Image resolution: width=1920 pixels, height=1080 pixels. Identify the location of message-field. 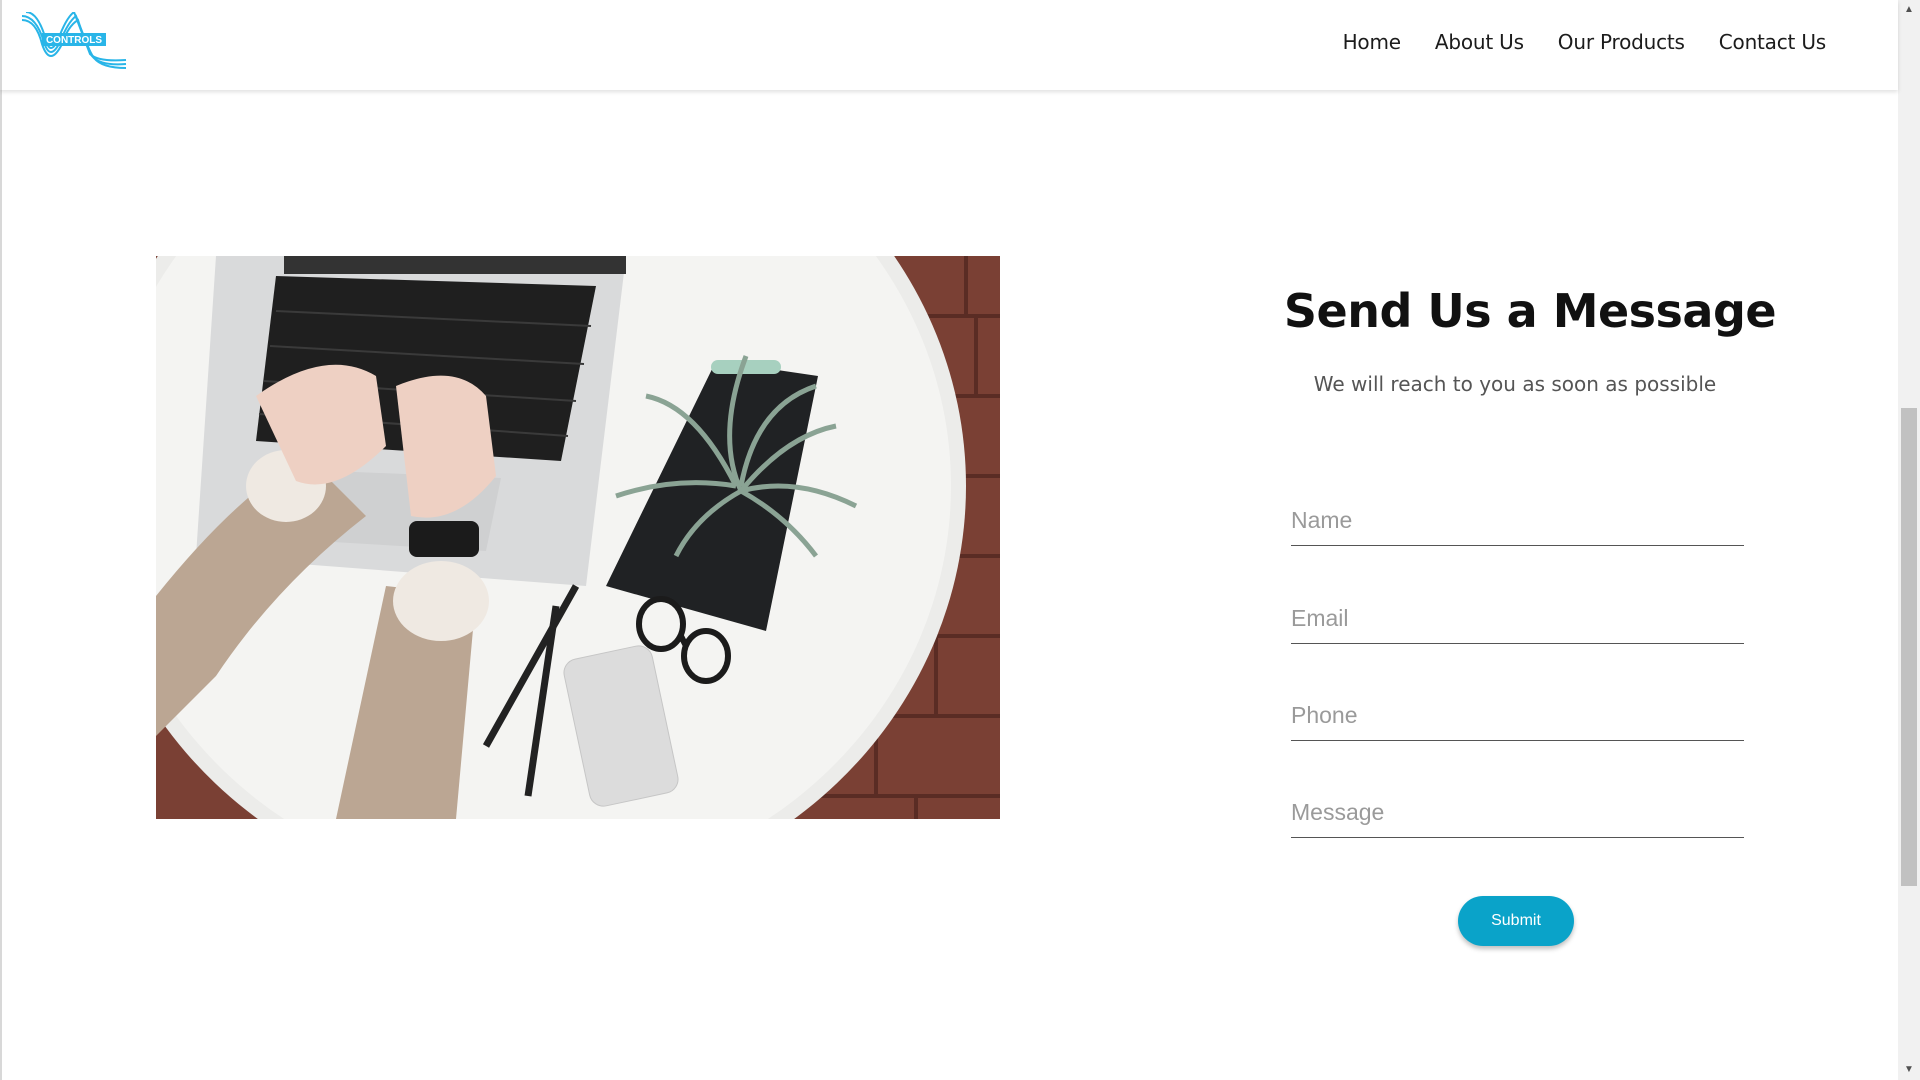
(1517, 816).